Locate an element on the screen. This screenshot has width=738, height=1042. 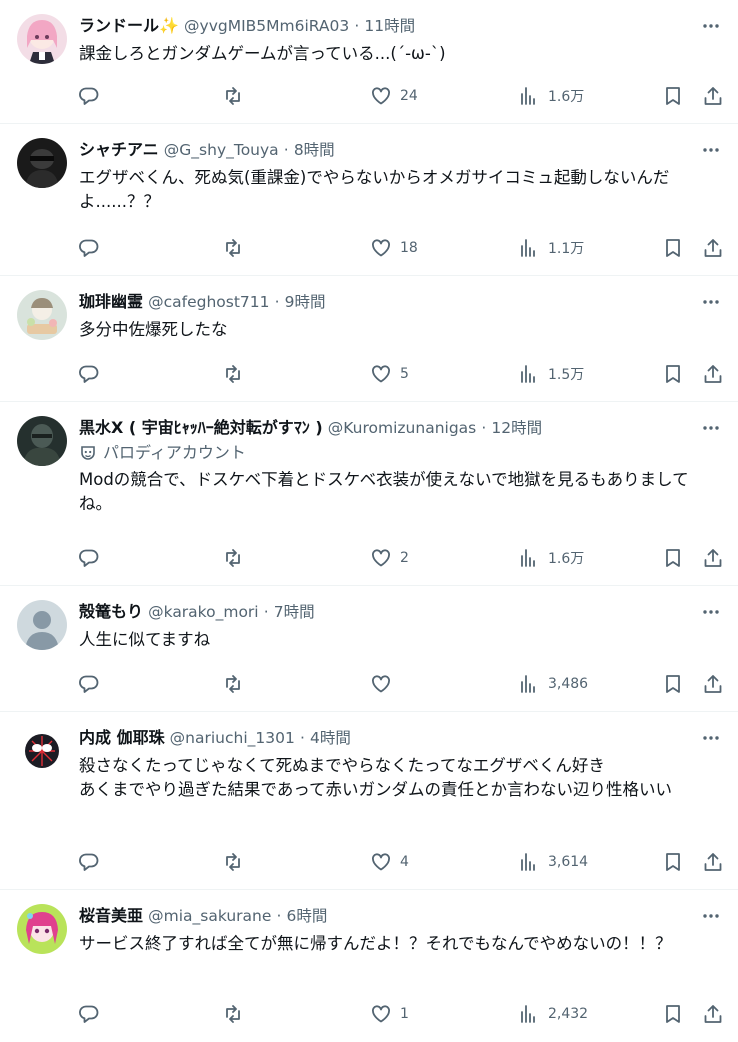
timestamp: 12時間 is located at coordinates (516, 428).